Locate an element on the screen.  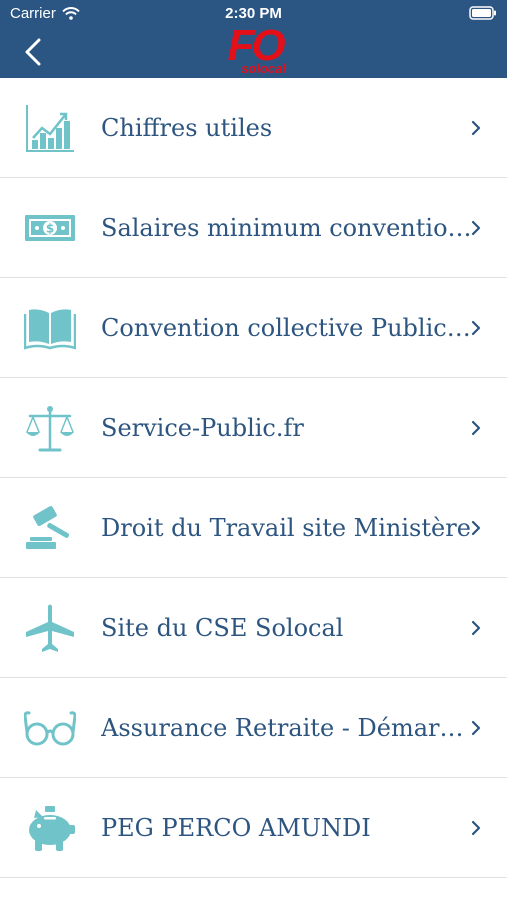
list-item: Chiffres utiles is located at coordinates (253, 128).